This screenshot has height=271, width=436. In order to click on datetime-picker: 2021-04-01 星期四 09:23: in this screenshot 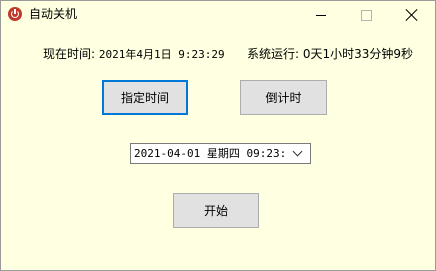, I will do `click(220, 153)`.